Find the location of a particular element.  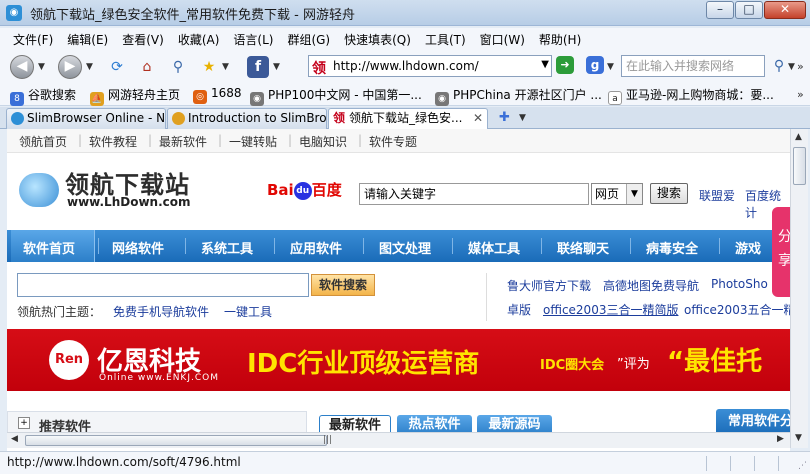

fav-slim-home: ⛵ 网游轻舟主页 is located at coordinates (135, 96).